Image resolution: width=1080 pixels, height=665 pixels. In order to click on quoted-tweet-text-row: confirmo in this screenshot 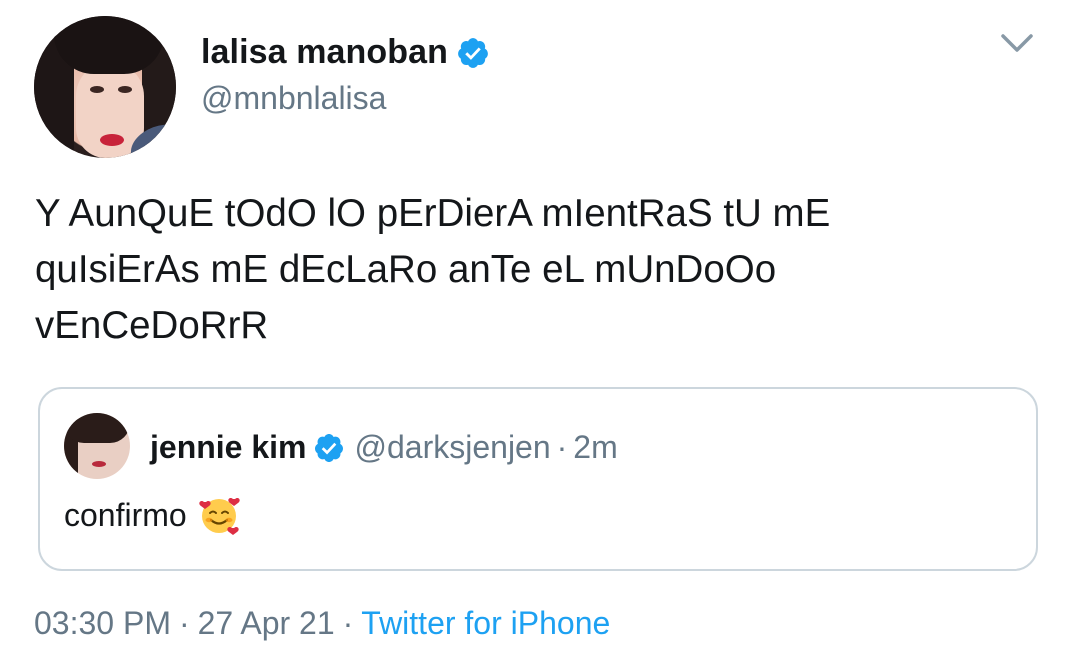, I will do `click(152, 515)`.